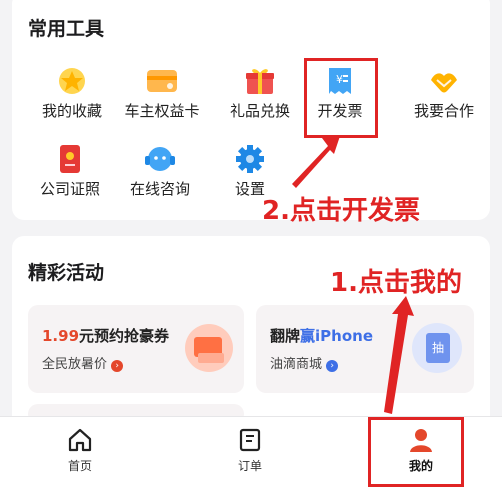 This screenshot has width=502, height=497. I want to click on tool-label: 公司证照, so click(69, 189).